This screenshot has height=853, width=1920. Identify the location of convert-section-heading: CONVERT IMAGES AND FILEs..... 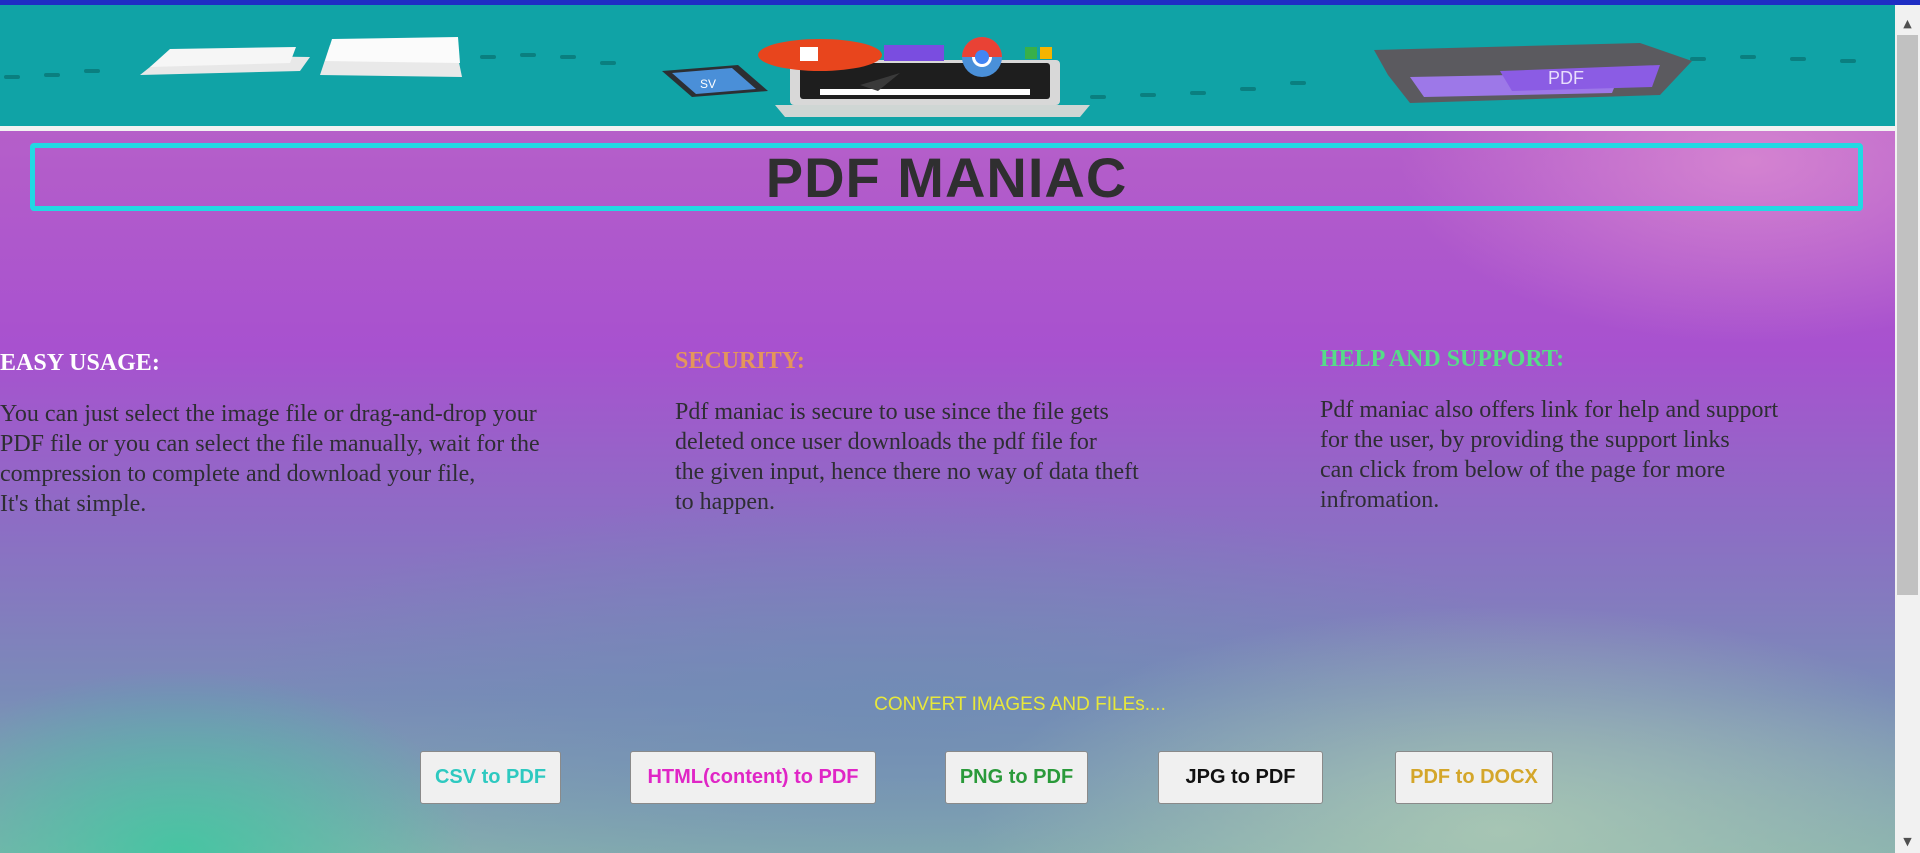
(1020, 704).